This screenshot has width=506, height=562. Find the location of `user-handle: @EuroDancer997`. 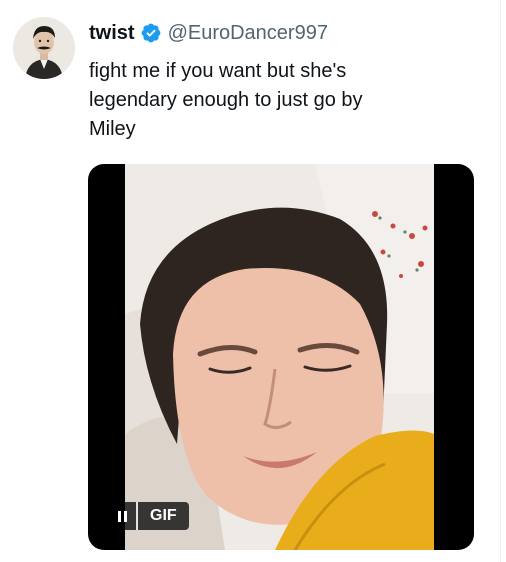

user-handle: @EuroDancer997 is located at coordinates (248, 33).